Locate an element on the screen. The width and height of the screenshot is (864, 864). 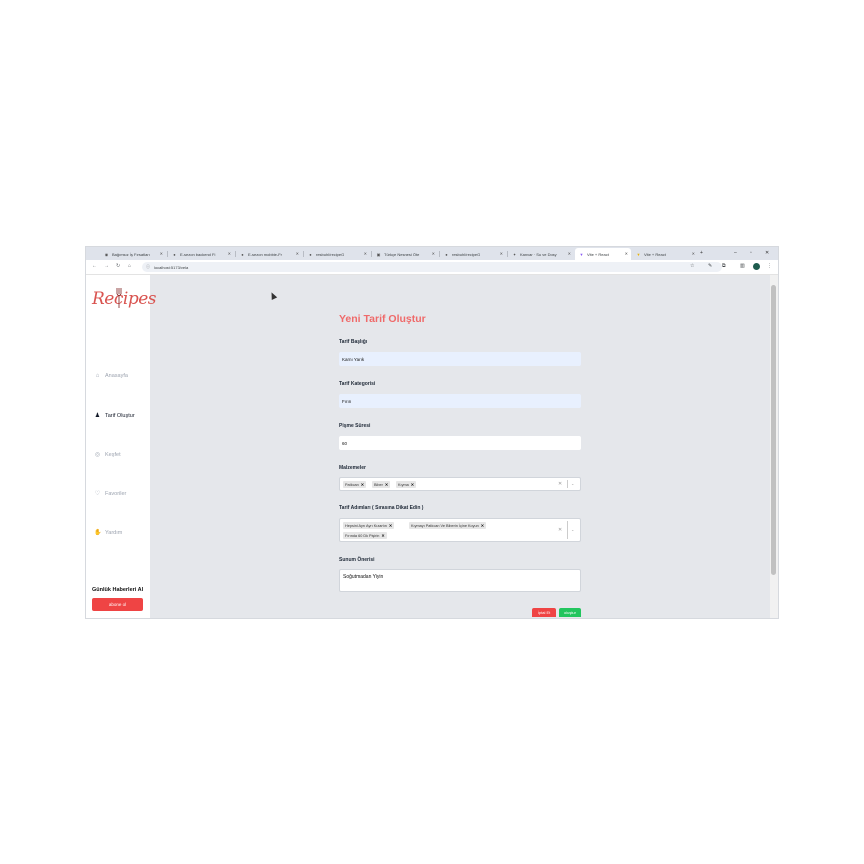
doc-icon: ▣ is located at coordinates (378, 254).